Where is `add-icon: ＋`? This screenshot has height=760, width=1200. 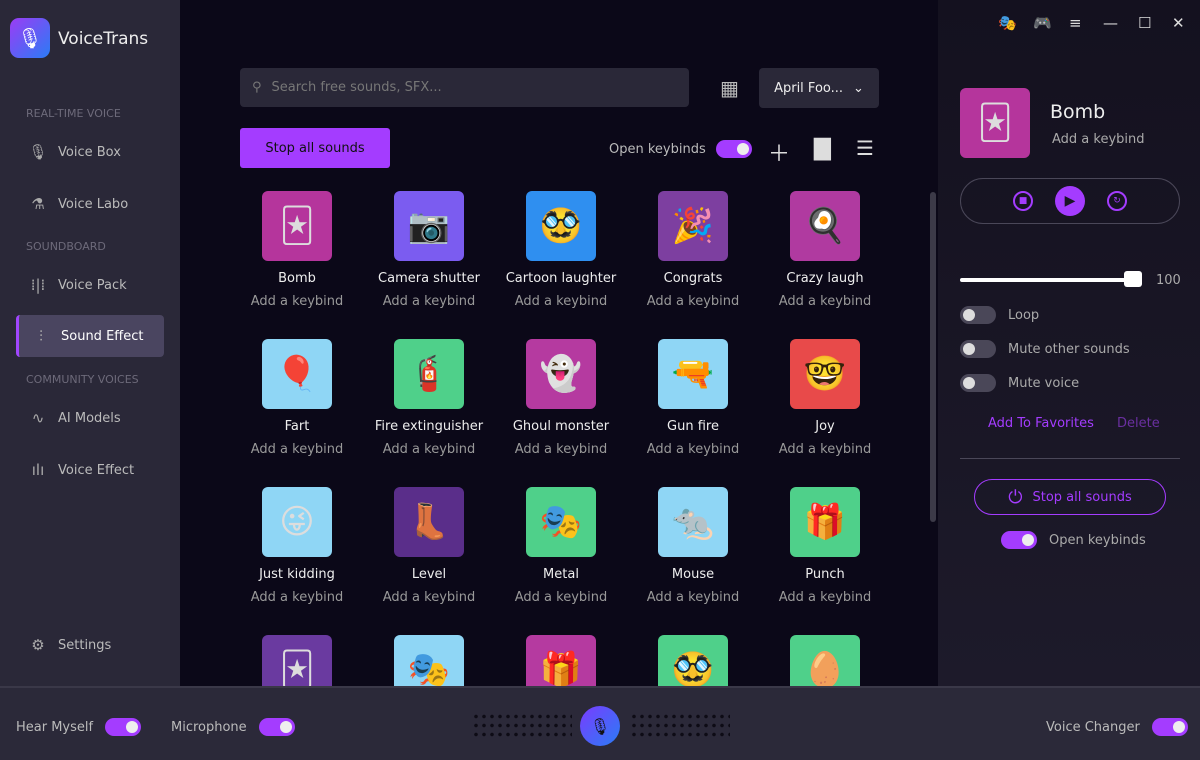
add-icon: ＋ is located at coordinates (779, 152).